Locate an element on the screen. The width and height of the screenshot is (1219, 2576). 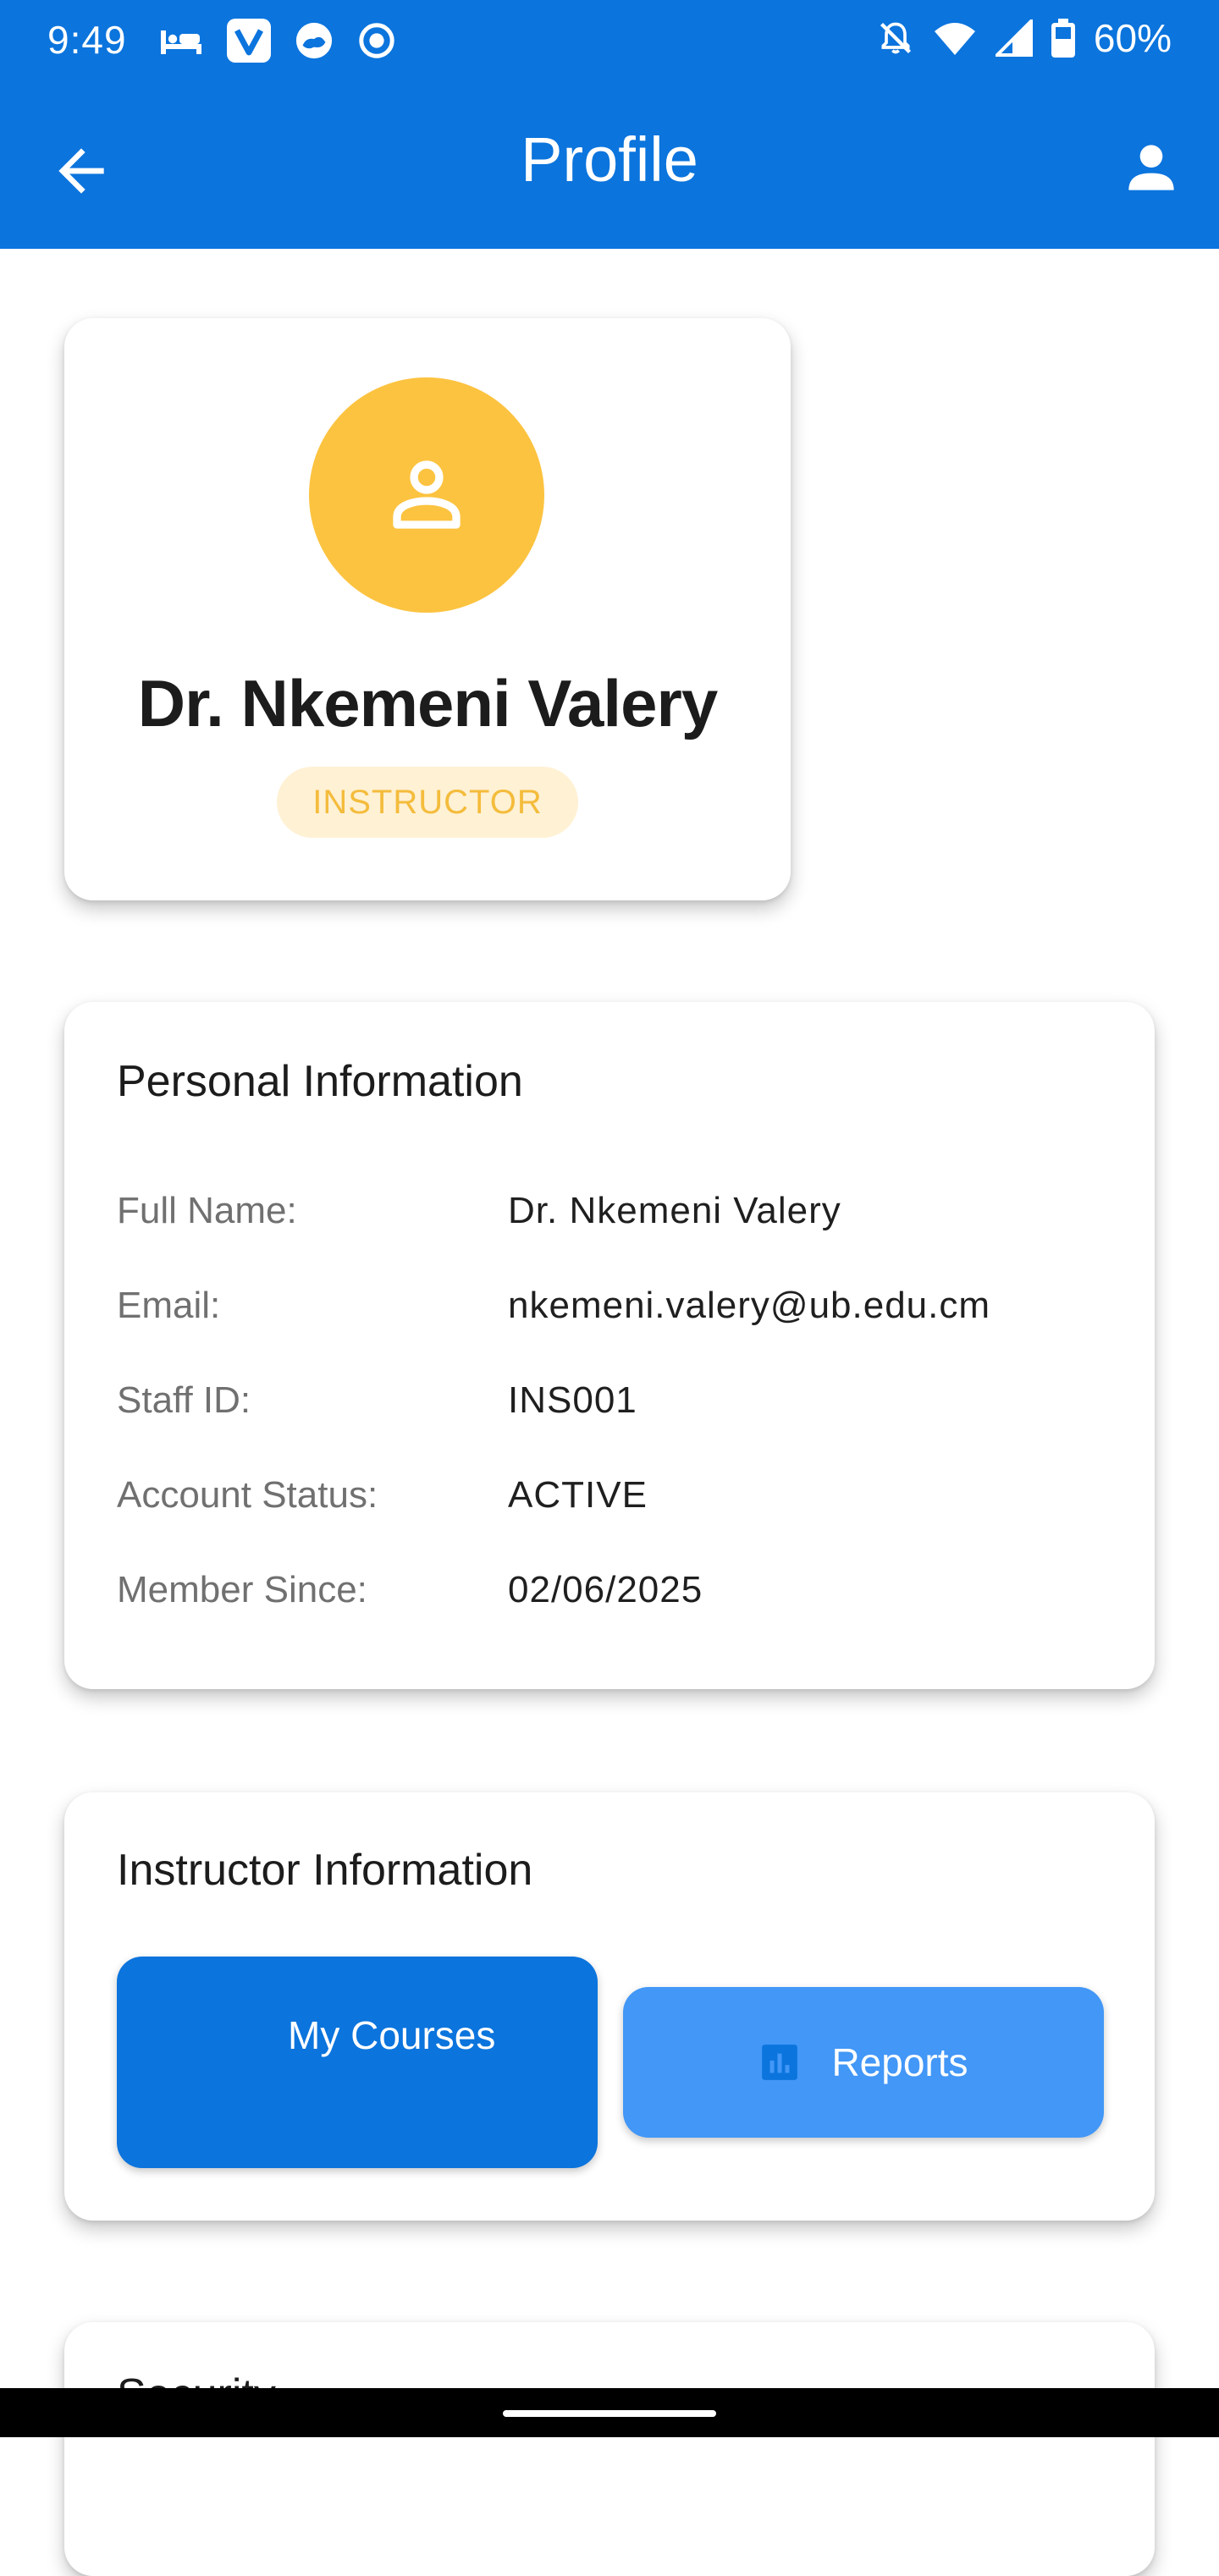
profile-card: Dr. Nkemeni Valery INSTRUCTOR is located at coordinates (427, 609).